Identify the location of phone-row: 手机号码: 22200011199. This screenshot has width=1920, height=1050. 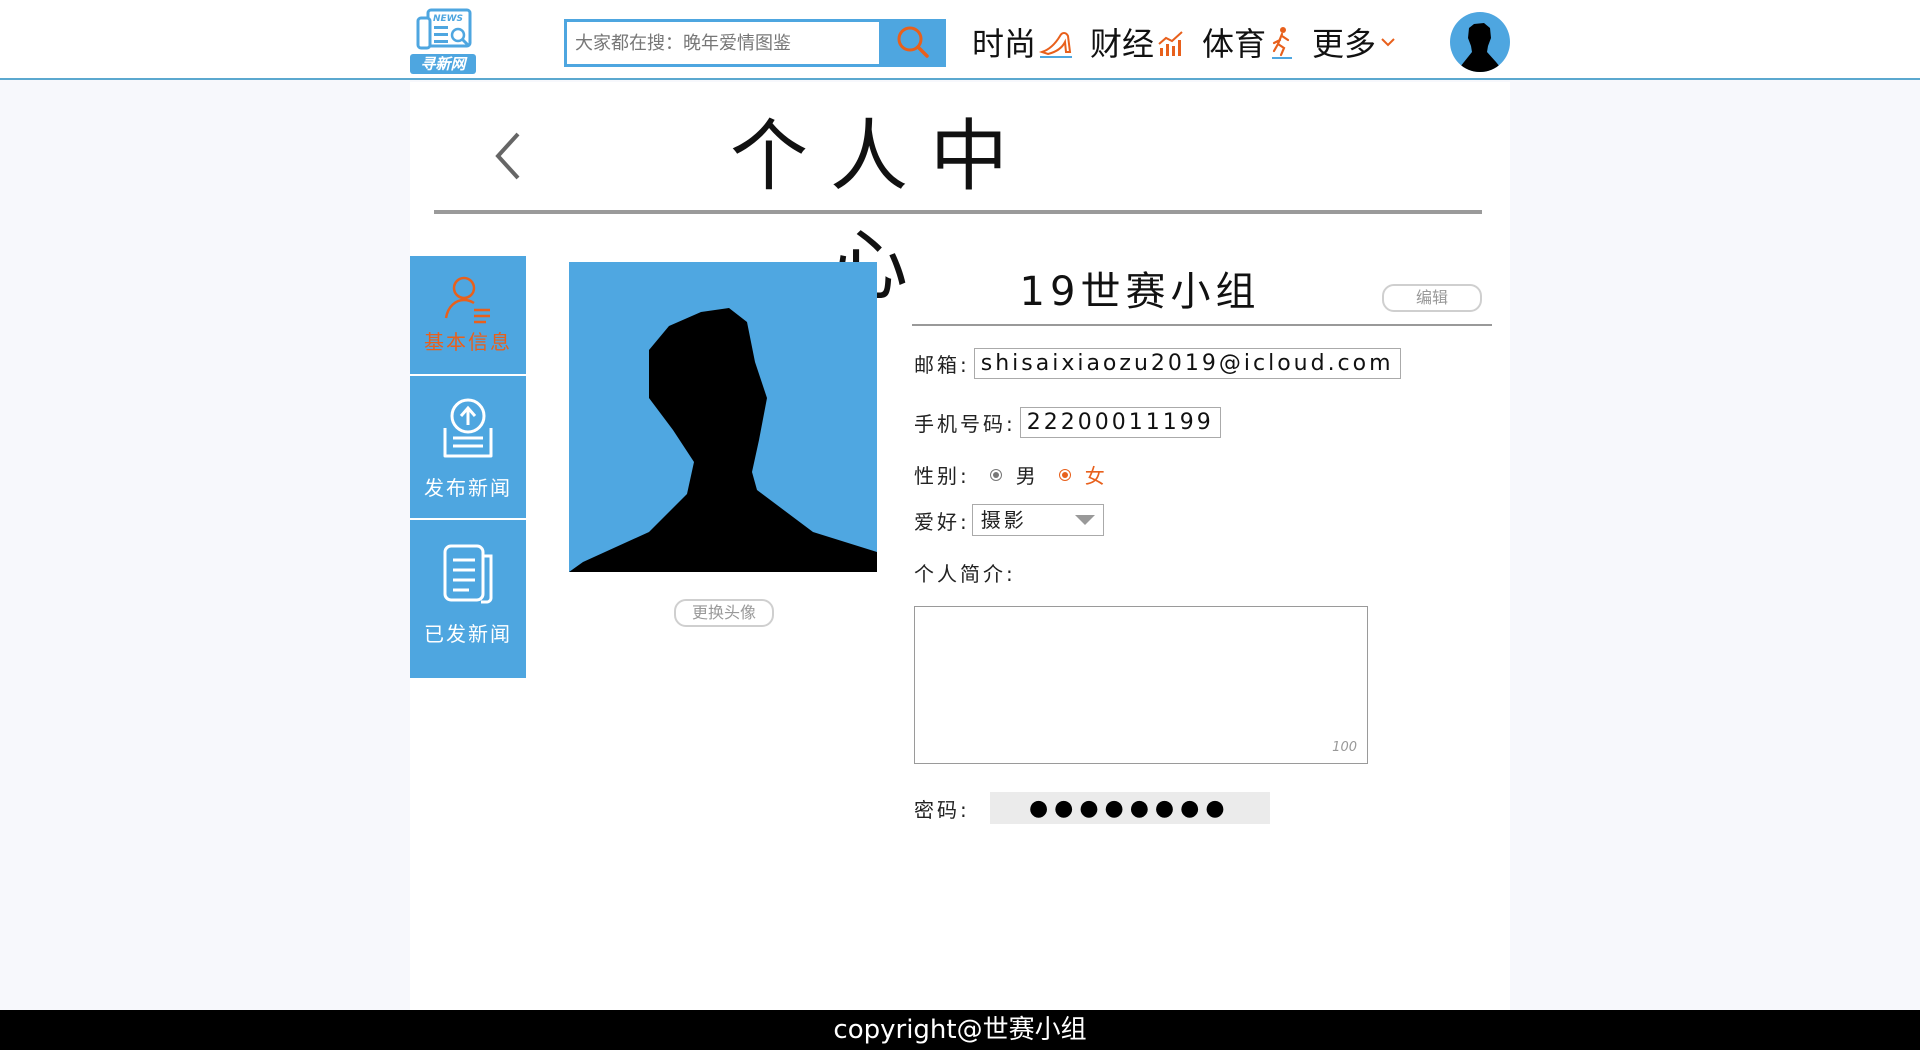
(1067, 422).